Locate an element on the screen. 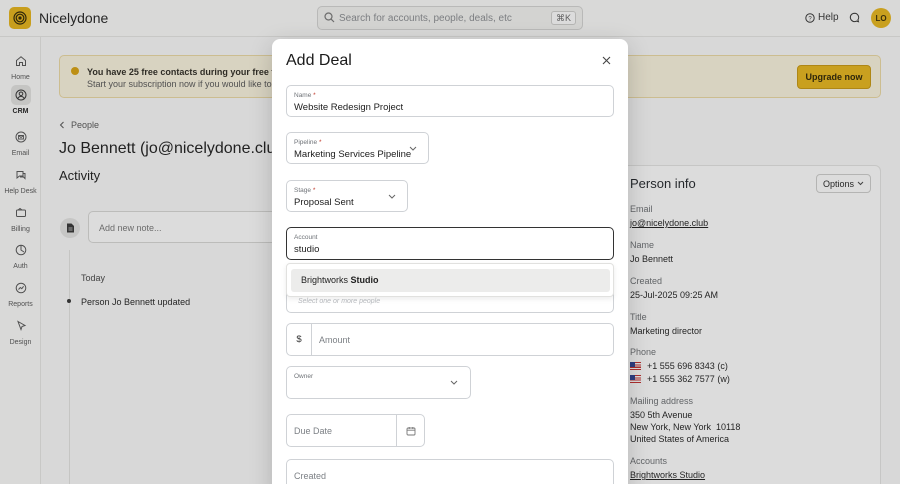  deal-name-value: Website Redesign Project is located at coordinates (349, 107).